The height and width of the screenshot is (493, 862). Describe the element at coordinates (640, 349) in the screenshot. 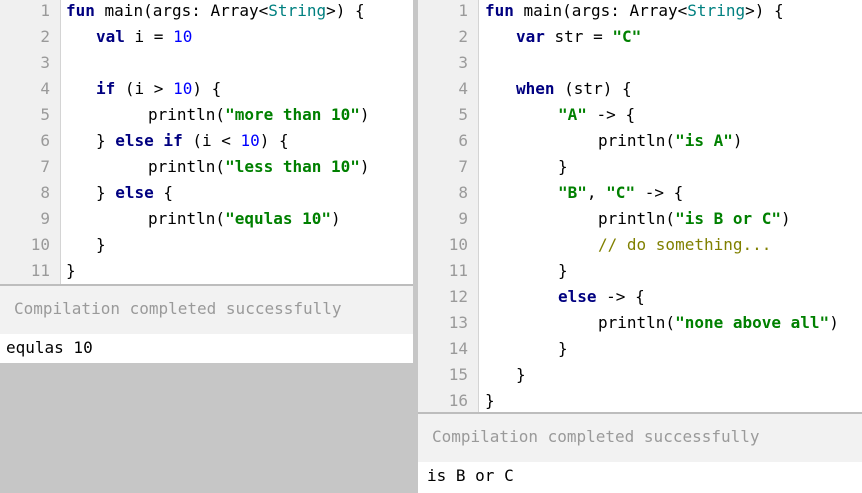

I see `code-line: 14 }` at that location.